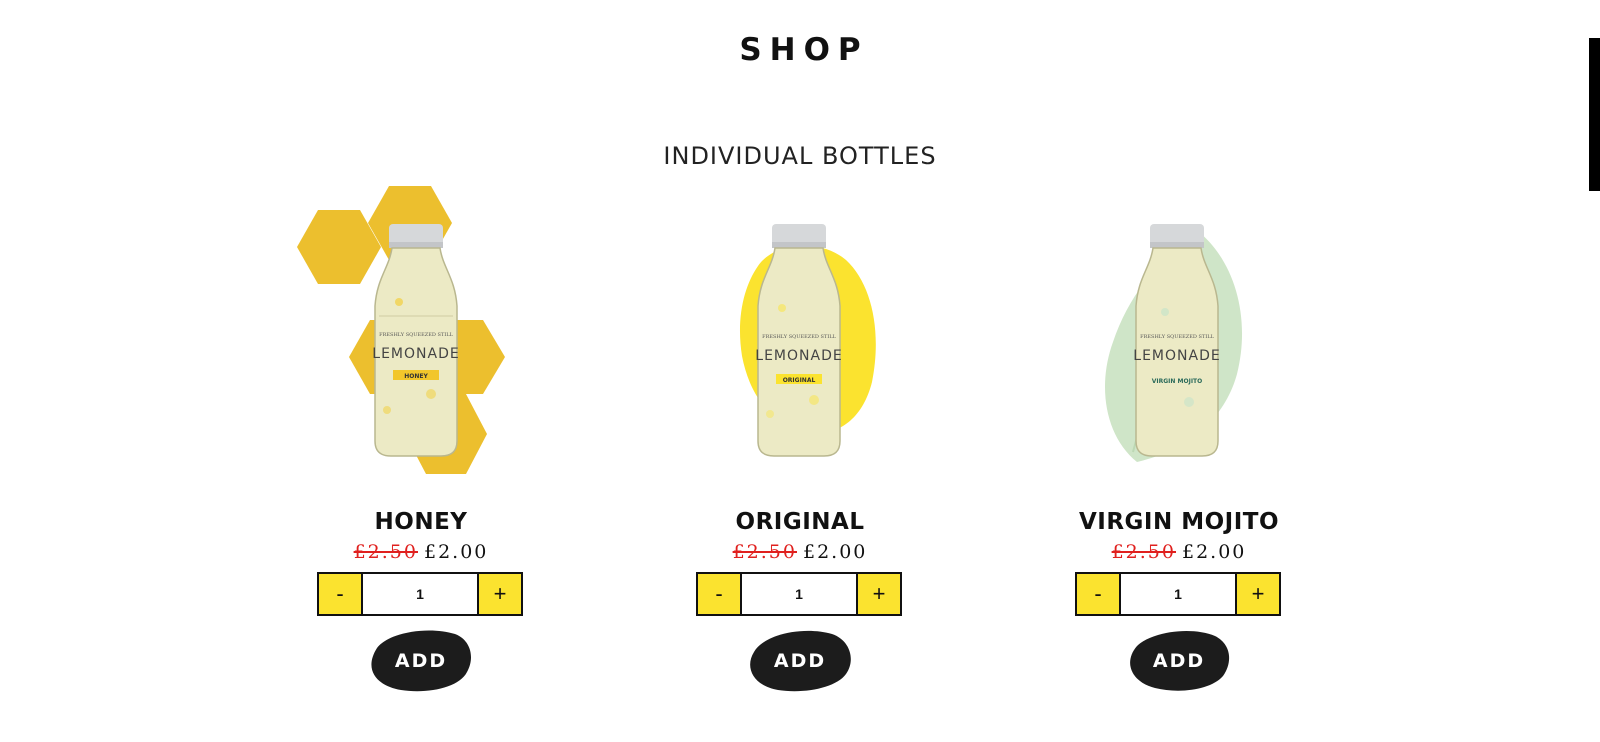 This screenshot has height=742, width=1600. Describe the element at coordinates (401, 330) in the screenshot. I see `honey-bottle-image: FRESHLY SQUEEZED STILL LEMONADE HONEY` at that location.